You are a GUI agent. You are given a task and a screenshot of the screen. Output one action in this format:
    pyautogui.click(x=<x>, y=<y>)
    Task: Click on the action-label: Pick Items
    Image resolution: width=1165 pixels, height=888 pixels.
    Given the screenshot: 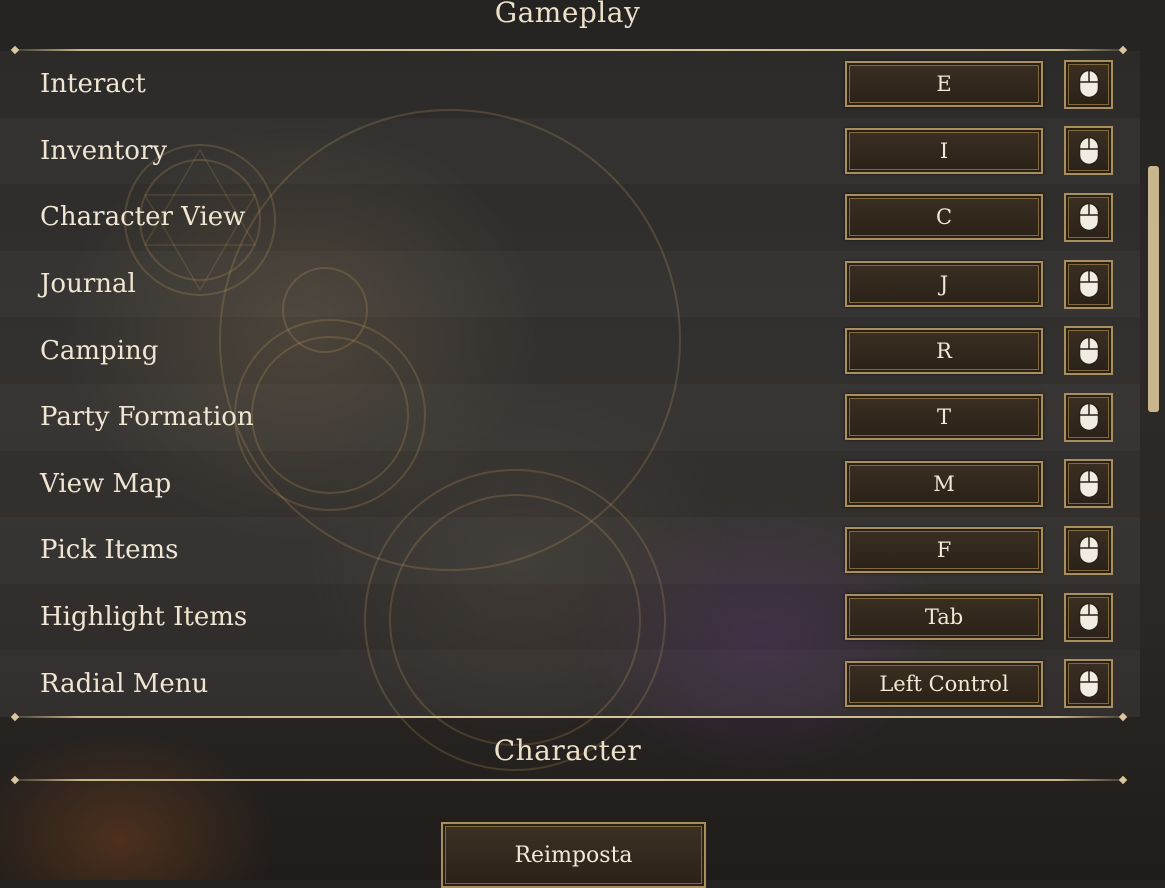 What is the action you would take?
    pyautogui.click(x=109, y=550)
    